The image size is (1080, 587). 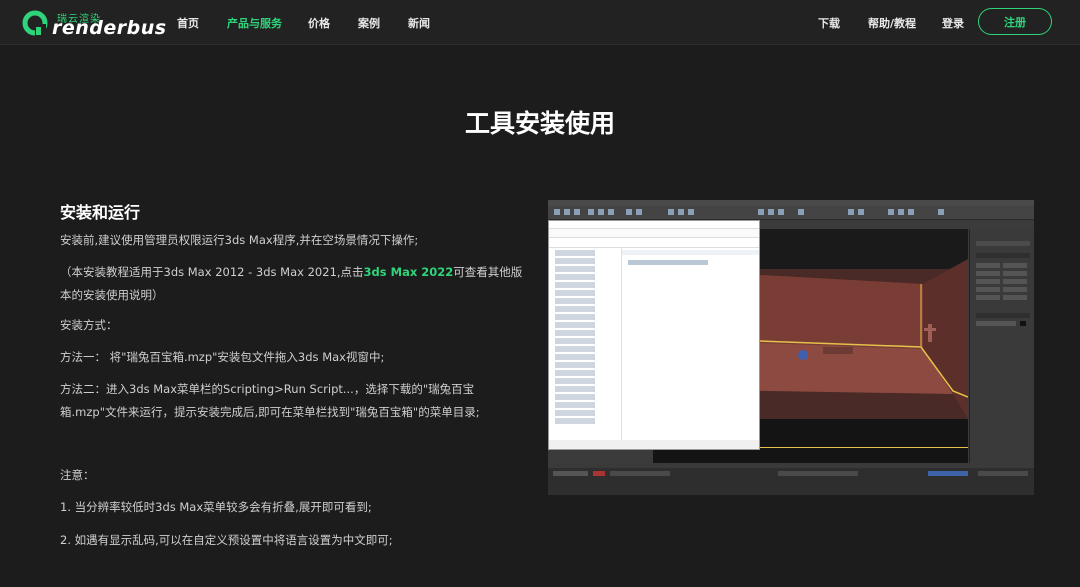 I want to click on register-button: 注册, so click(x=1015, y=21).